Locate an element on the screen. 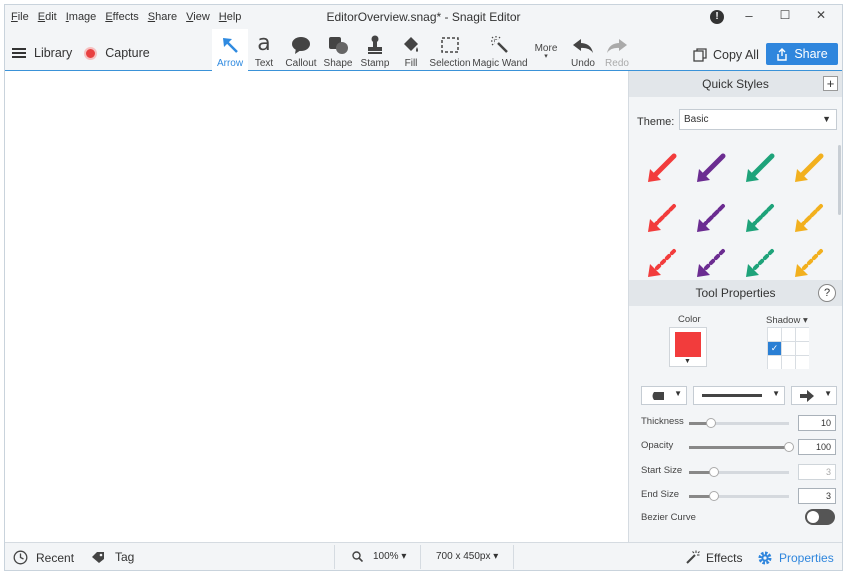  tool-stamp: Stamp is located at coordinates (375, 50).